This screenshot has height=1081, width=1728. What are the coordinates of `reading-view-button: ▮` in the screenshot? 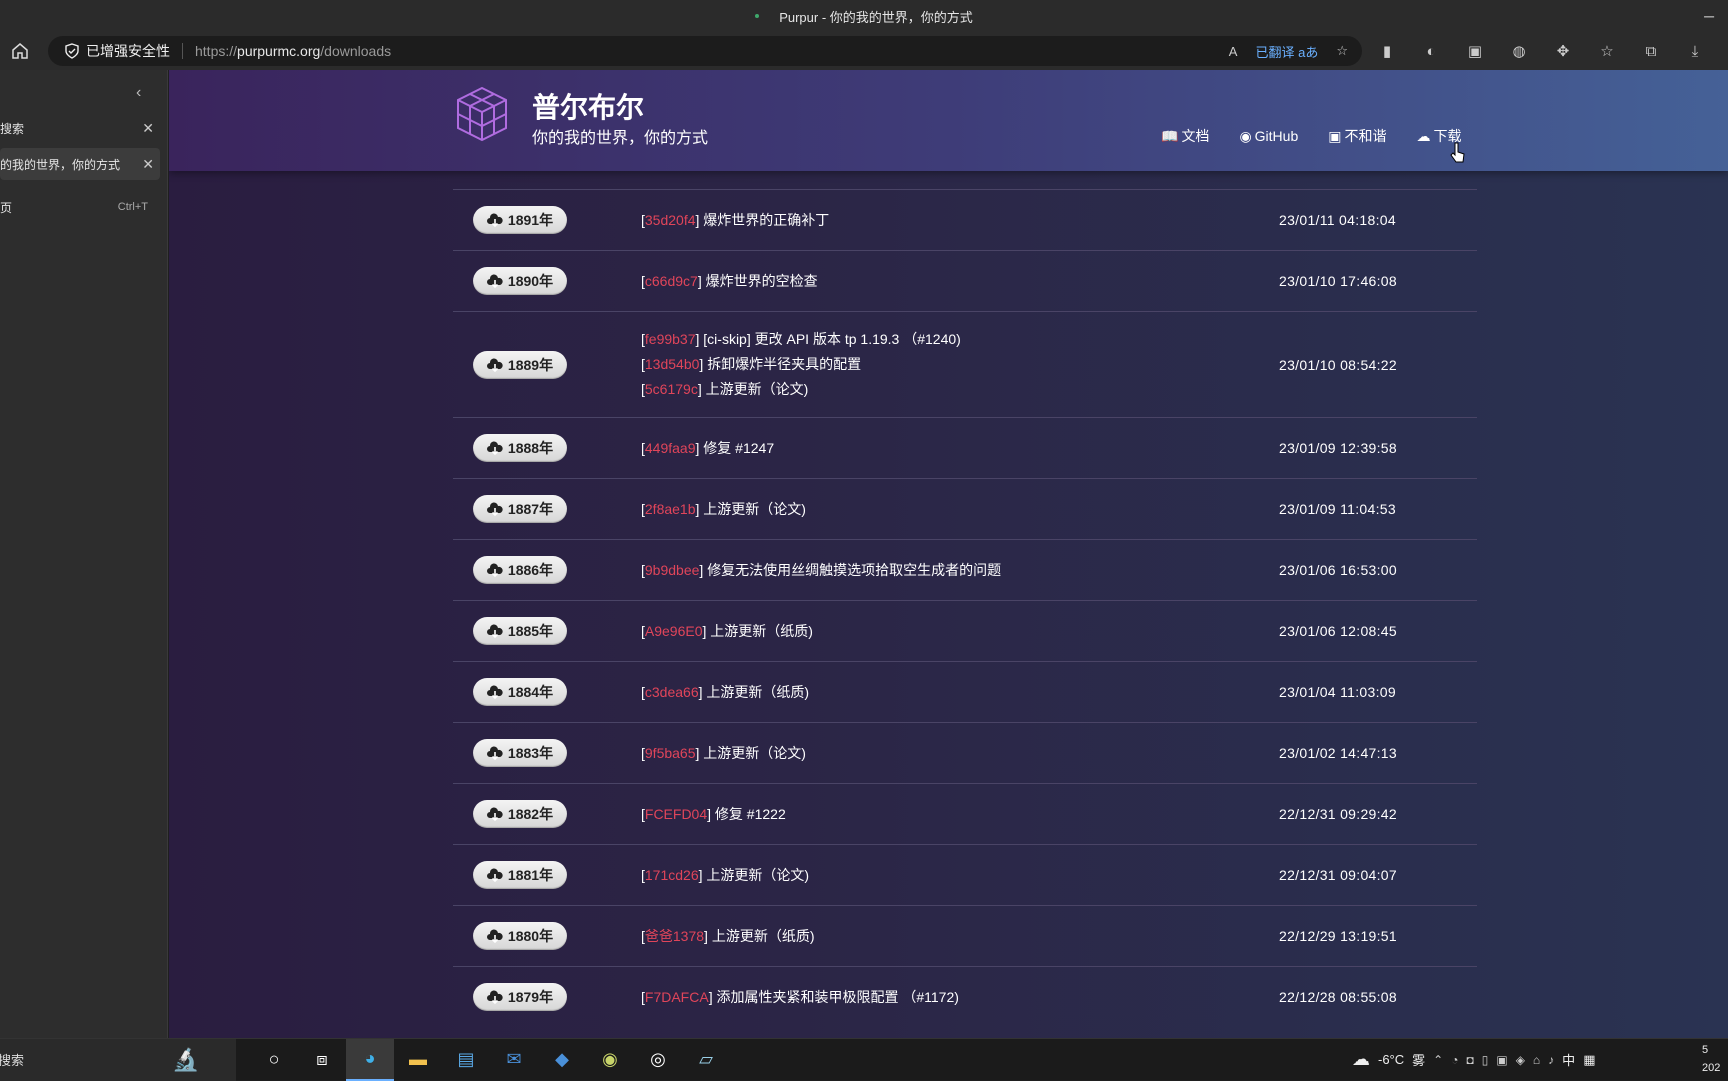 It's located at (1387, 51).